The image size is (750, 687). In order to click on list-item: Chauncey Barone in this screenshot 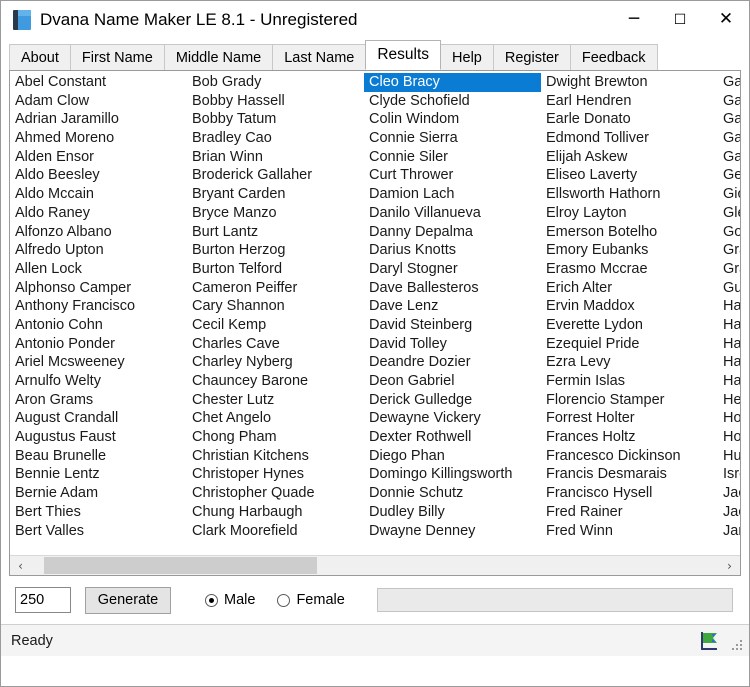, I will do `click(275, 381)`.